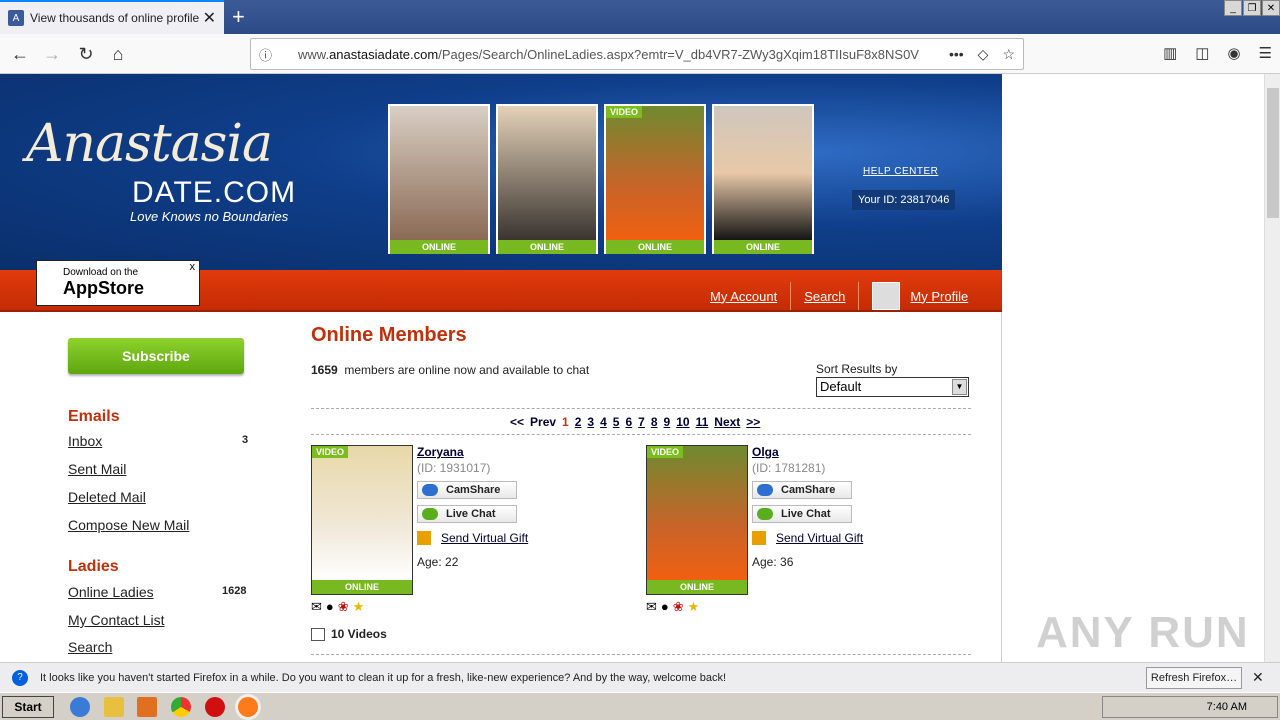 Image resolution: width=1280 pixels, height=720 pixels. Describe the element at coordinates (97, 469) in the screenshot. I see `sent-mail-link: Sent Mail` at that location.